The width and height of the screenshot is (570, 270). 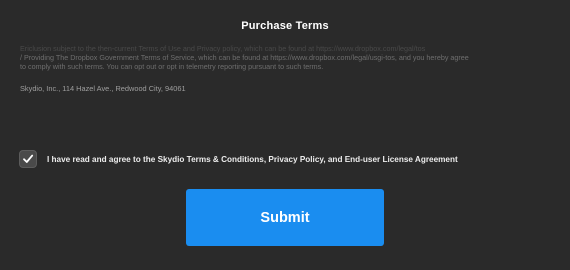 What do you see at coordinates (285, 26) in the screenshot?
I see `page-title: Purchase Terms` at bounding box center [285, 26].